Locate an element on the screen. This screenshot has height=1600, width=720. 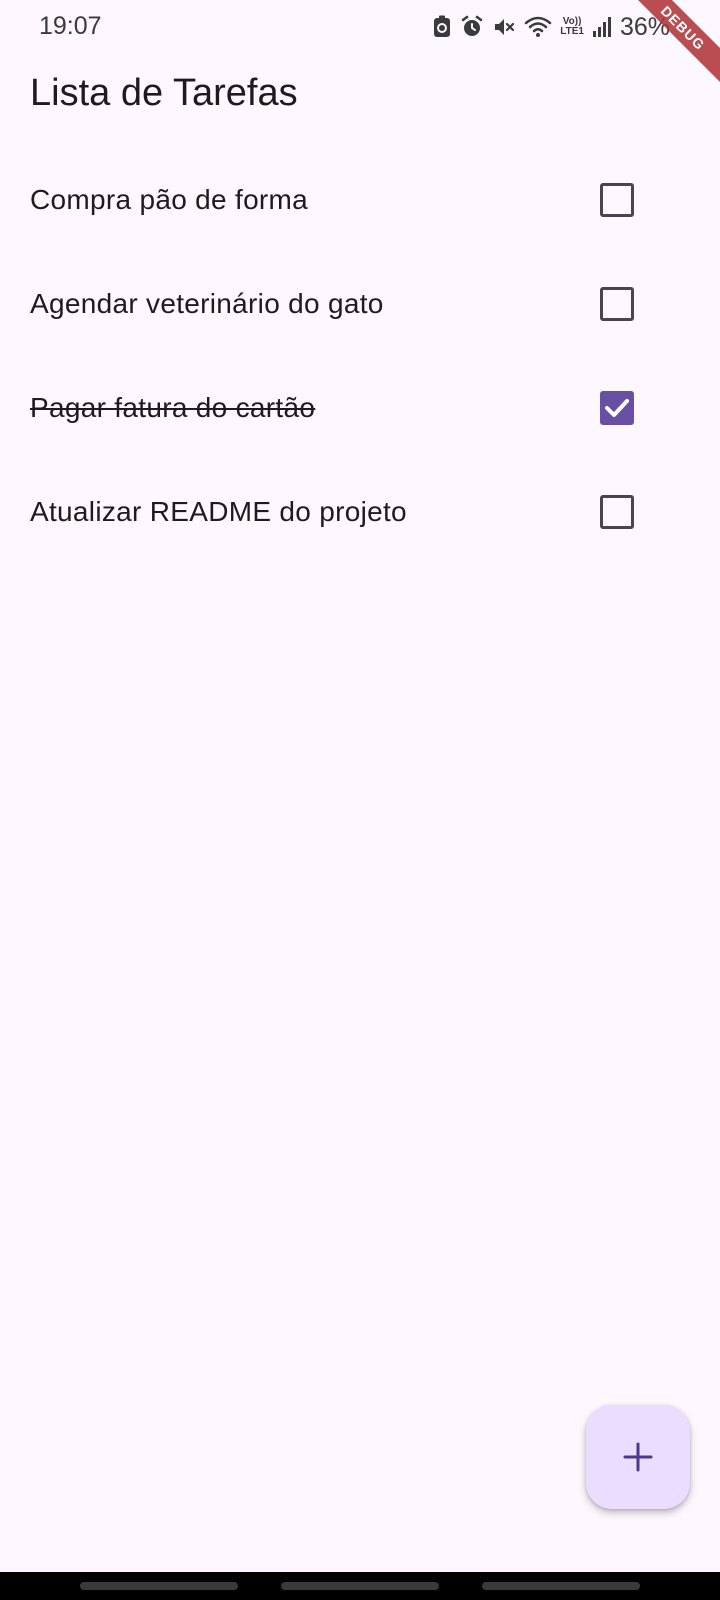
plus-icon is located at coordinates (638, 1457).